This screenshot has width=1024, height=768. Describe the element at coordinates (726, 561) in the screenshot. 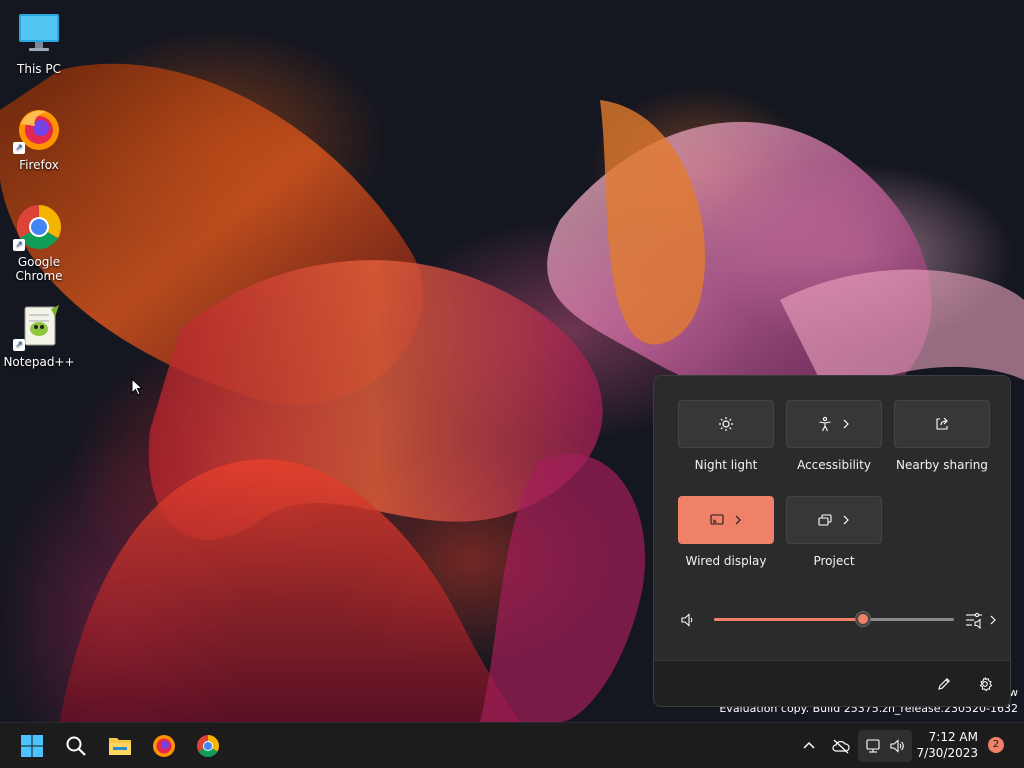

I see `tile-label-wired-display: Wired display` at that location.